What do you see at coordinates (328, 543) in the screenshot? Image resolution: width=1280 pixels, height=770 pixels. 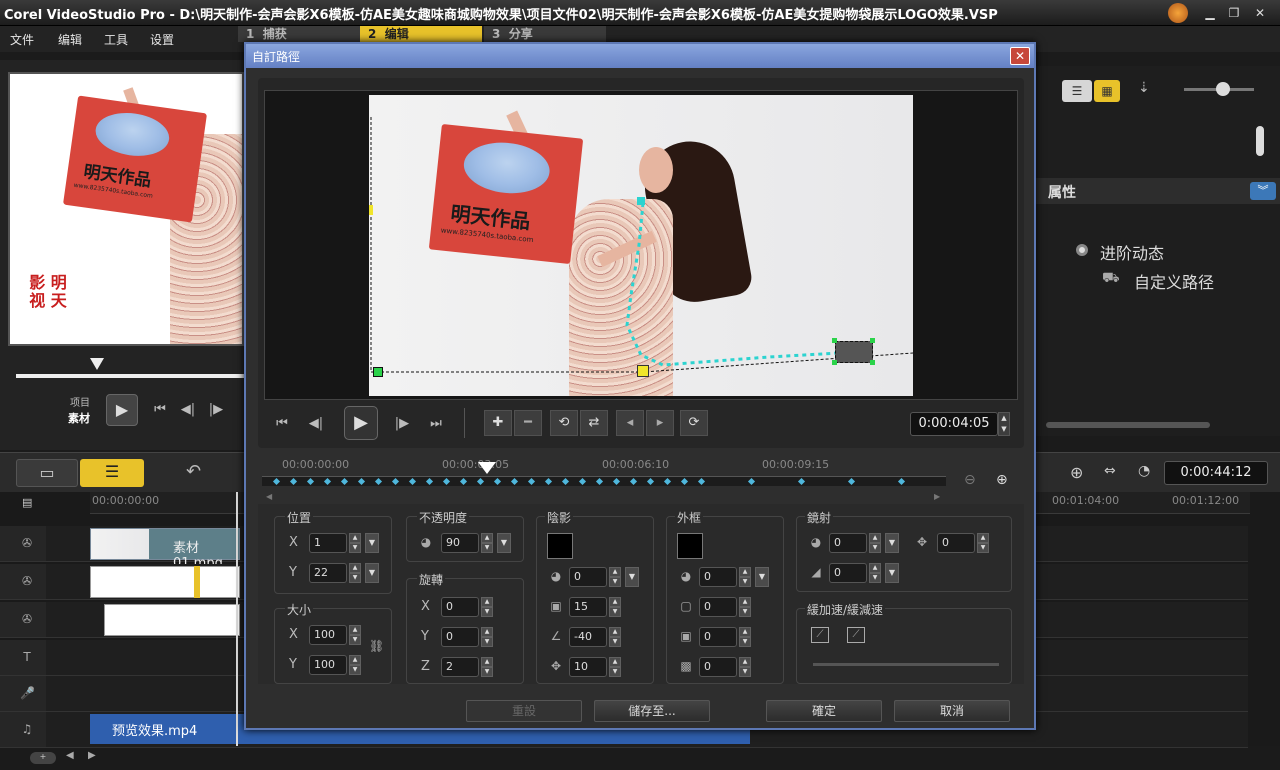 I see `position-x-input: 1` at bounding box center [328, 543].